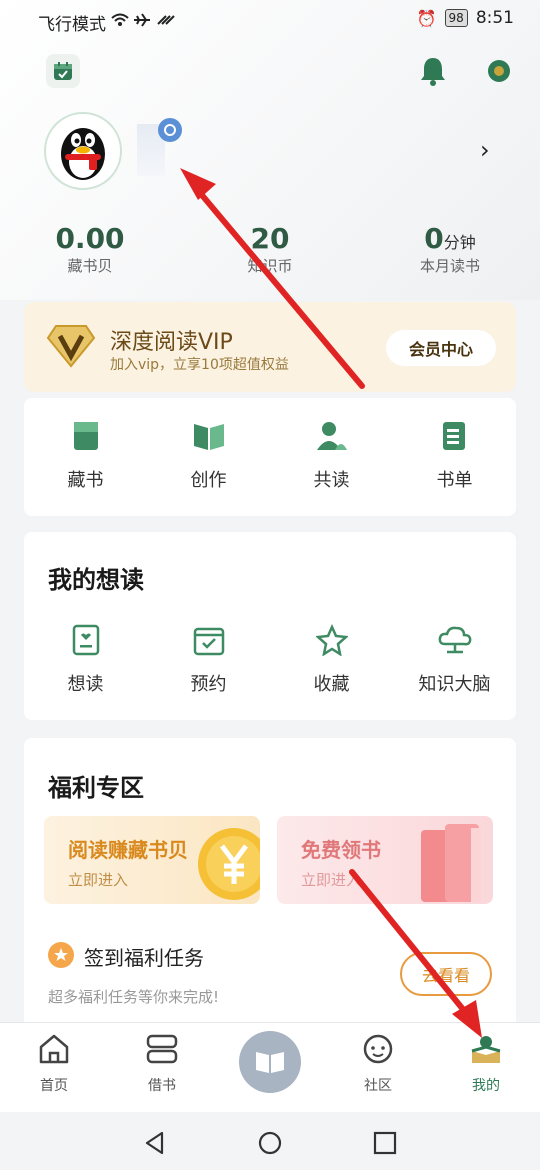  What do you see at coordinates (279, 287) in the screenshot?
I see `arrow-to-avatar` at bounding box center [279, 287].